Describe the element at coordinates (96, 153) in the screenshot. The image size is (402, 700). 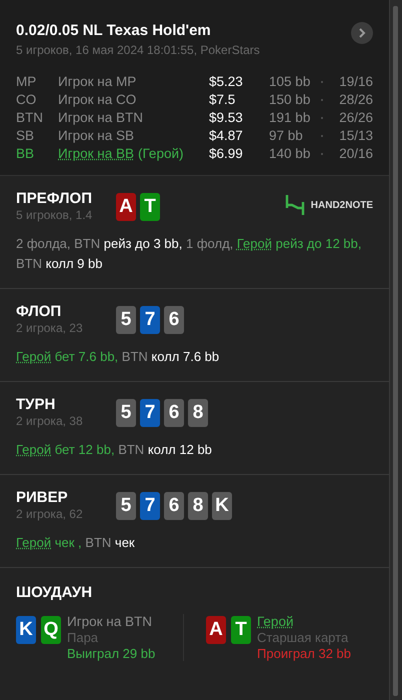
I see `player-name: Игрок на BB` at that location.